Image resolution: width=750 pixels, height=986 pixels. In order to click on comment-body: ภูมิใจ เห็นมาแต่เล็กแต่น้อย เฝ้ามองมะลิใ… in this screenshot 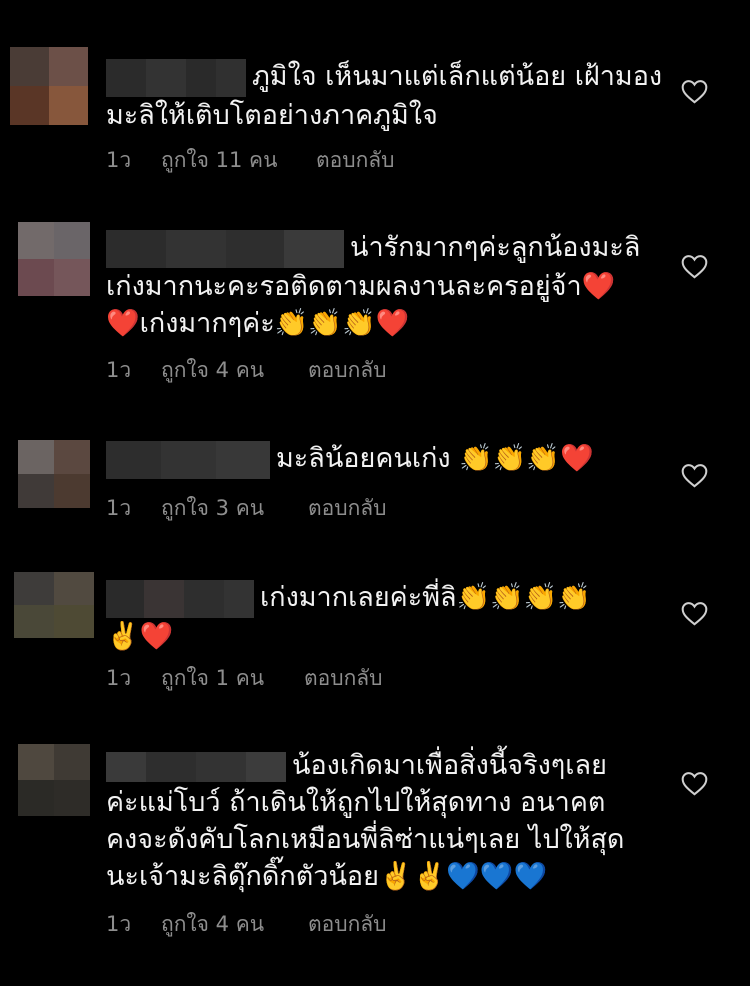, I will do `click(386, 96)`.